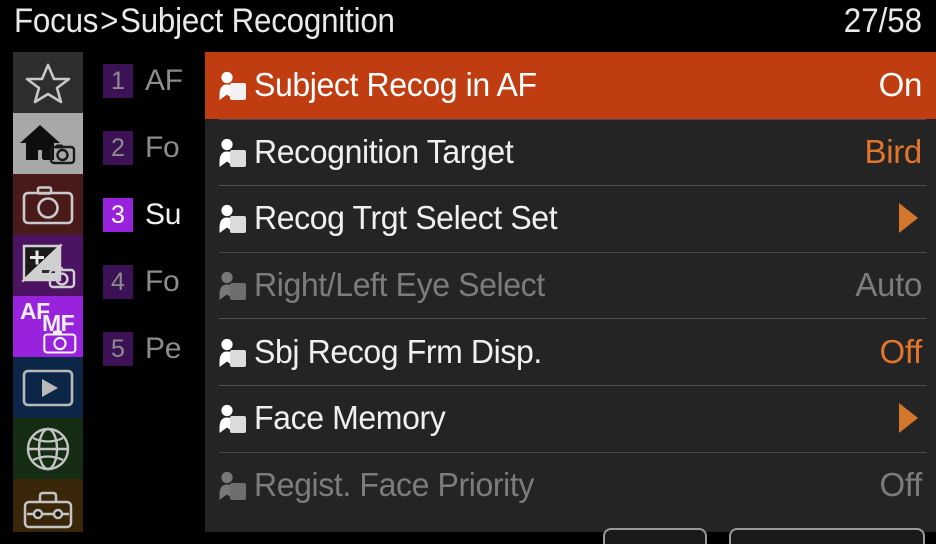 The image size is (936, 544). Describe the element at coordinates (570, 485) in the screenshot. I see `menu-row: Regist. Face Priority Off` at that location.